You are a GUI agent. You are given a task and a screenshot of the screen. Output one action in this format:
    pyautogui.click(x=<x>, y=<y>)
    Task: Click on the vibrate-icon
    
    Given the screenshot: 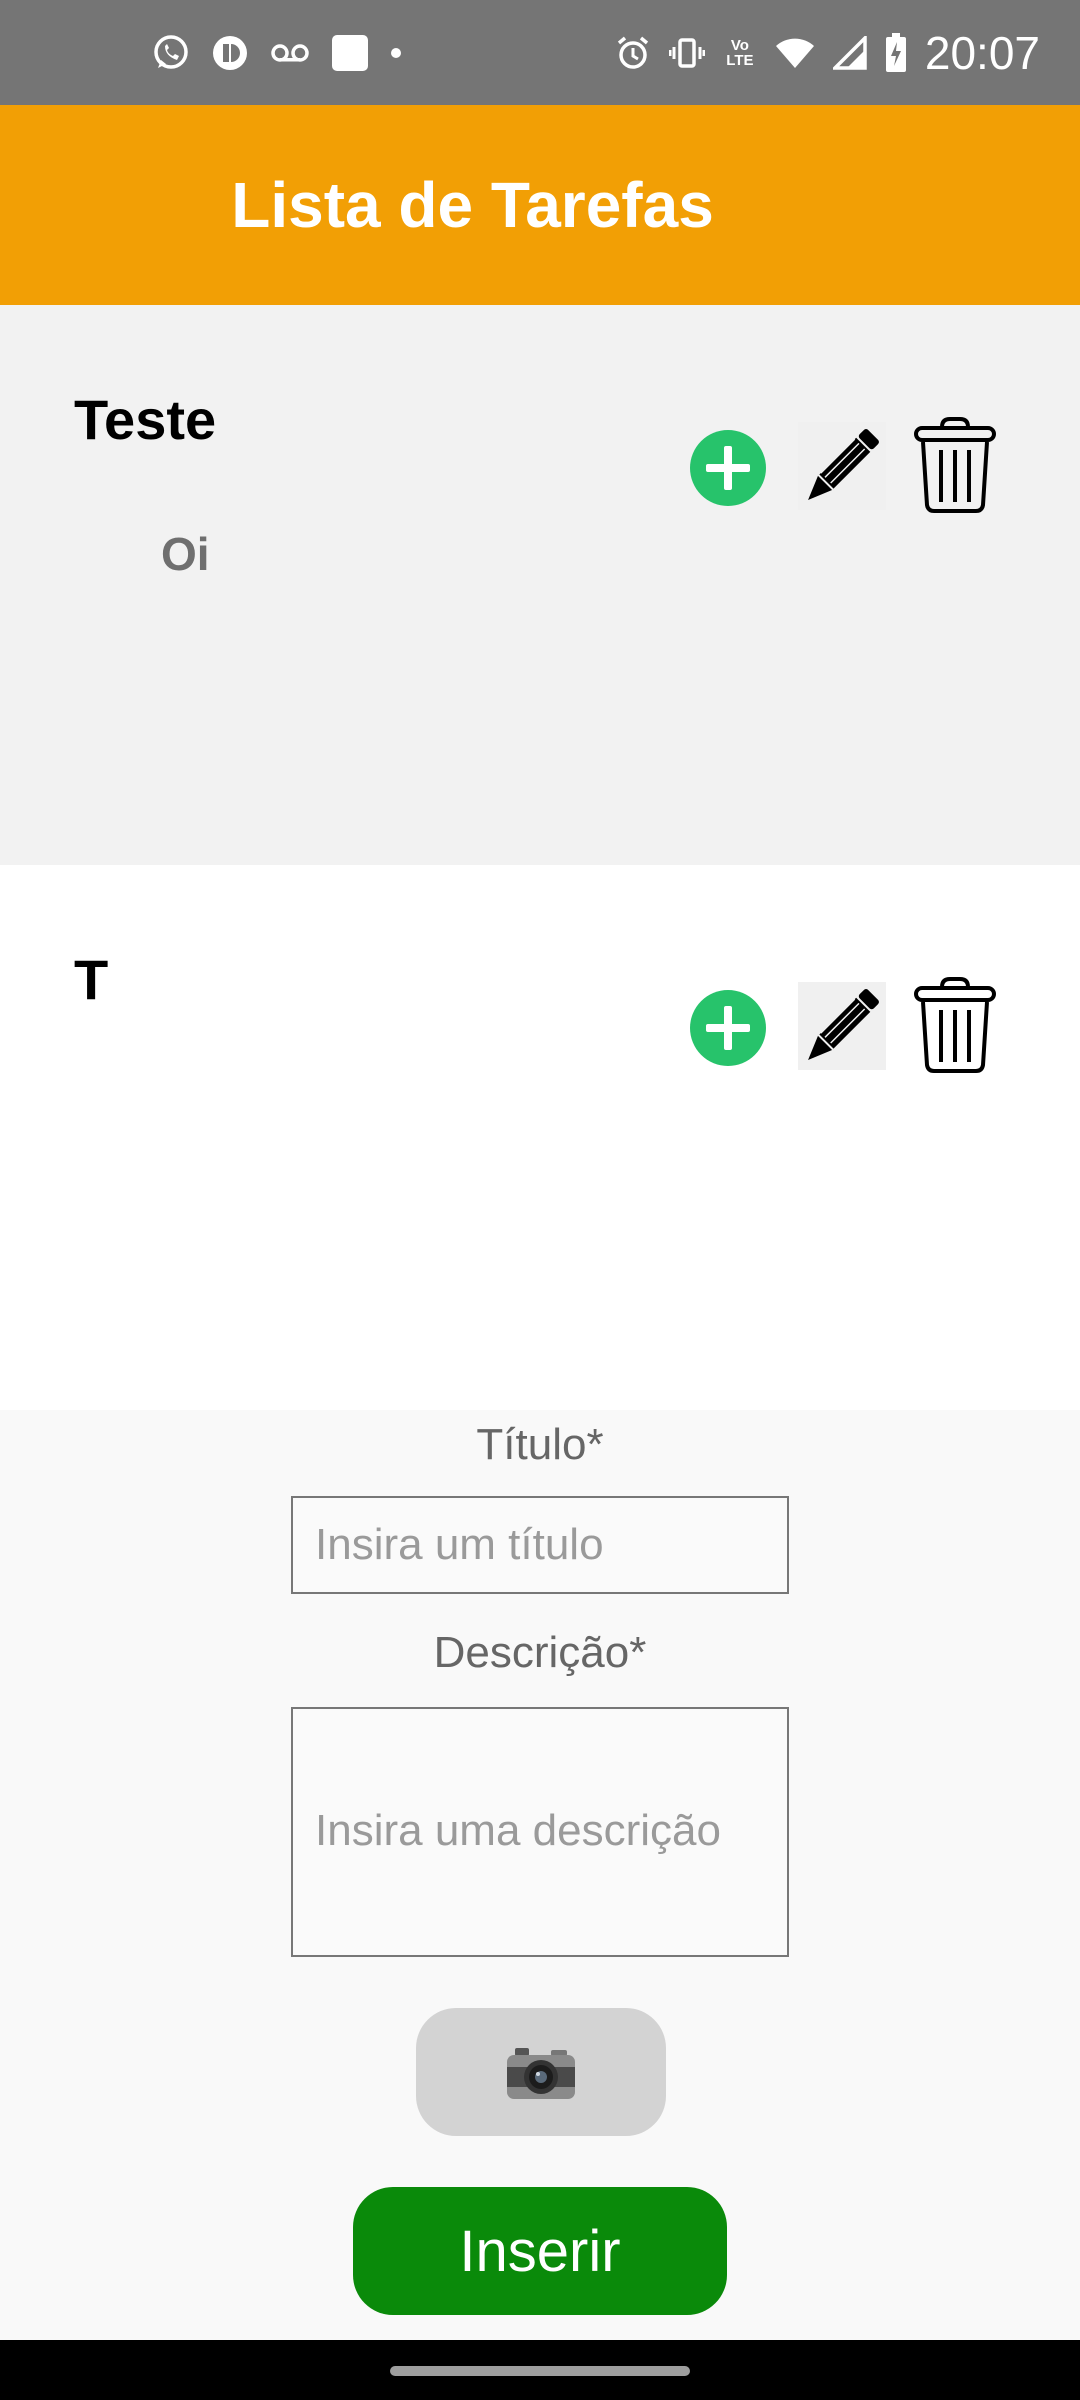 What is the action you would take?
    pyautogui.click(x=686, y=53)
    